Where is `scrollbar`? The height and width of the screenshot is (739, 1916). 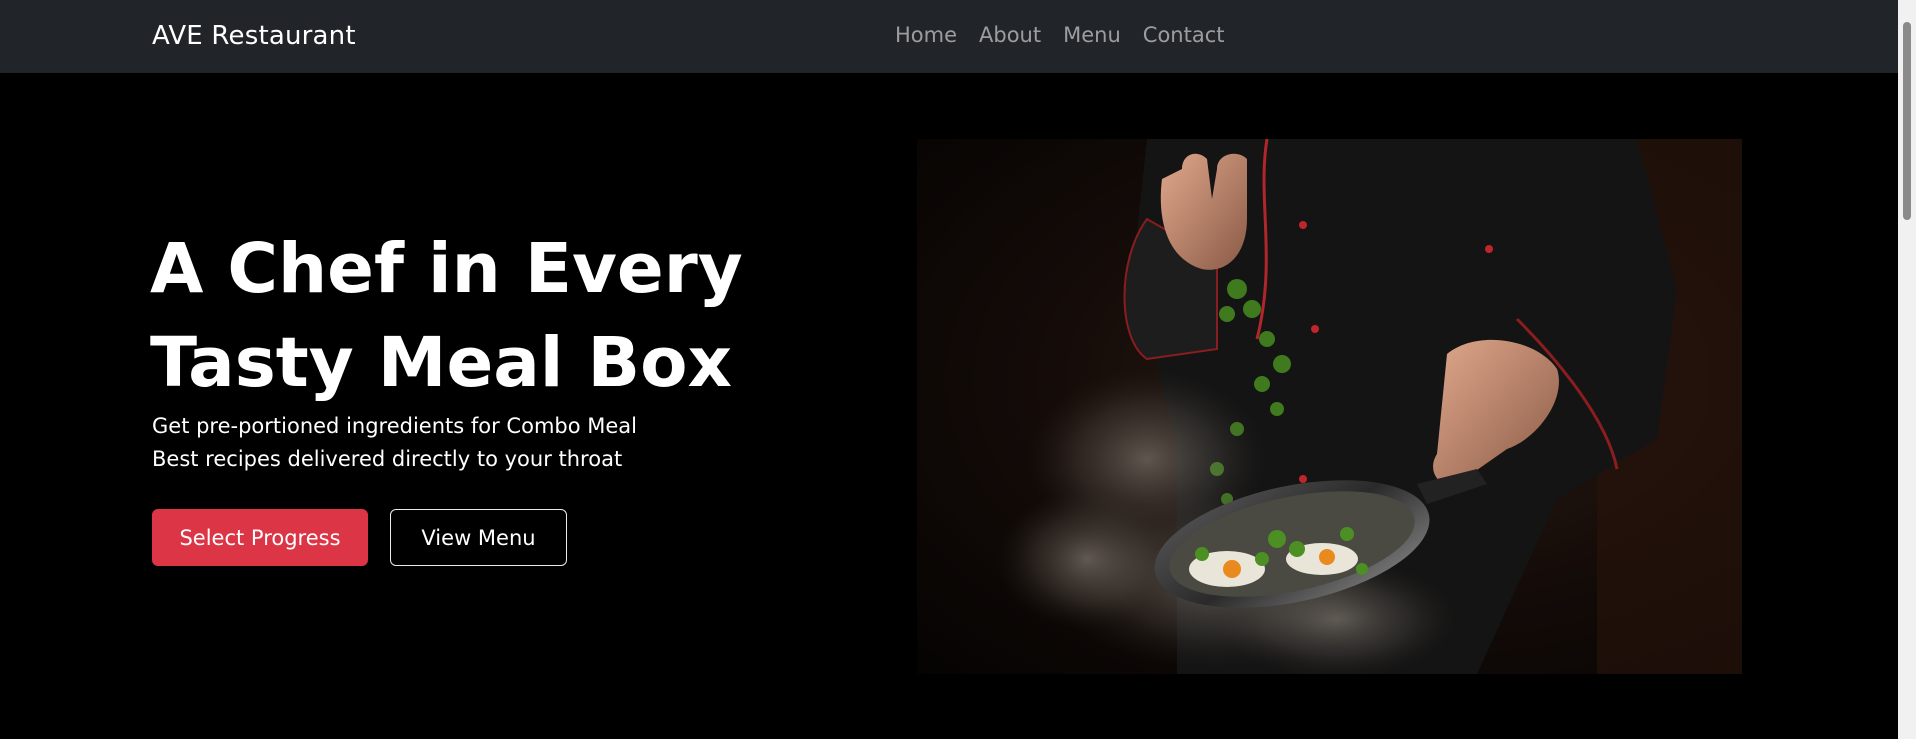 scrollbar is located at coordinates (1907, 369).